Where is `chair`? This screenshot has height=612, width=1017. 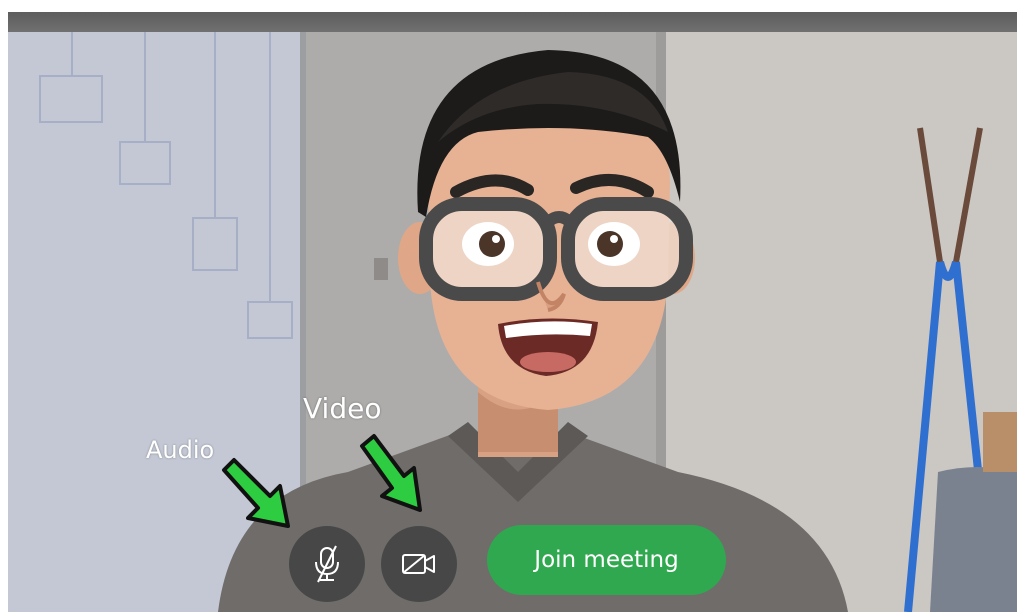
chair is located at coordinates (973, 539).